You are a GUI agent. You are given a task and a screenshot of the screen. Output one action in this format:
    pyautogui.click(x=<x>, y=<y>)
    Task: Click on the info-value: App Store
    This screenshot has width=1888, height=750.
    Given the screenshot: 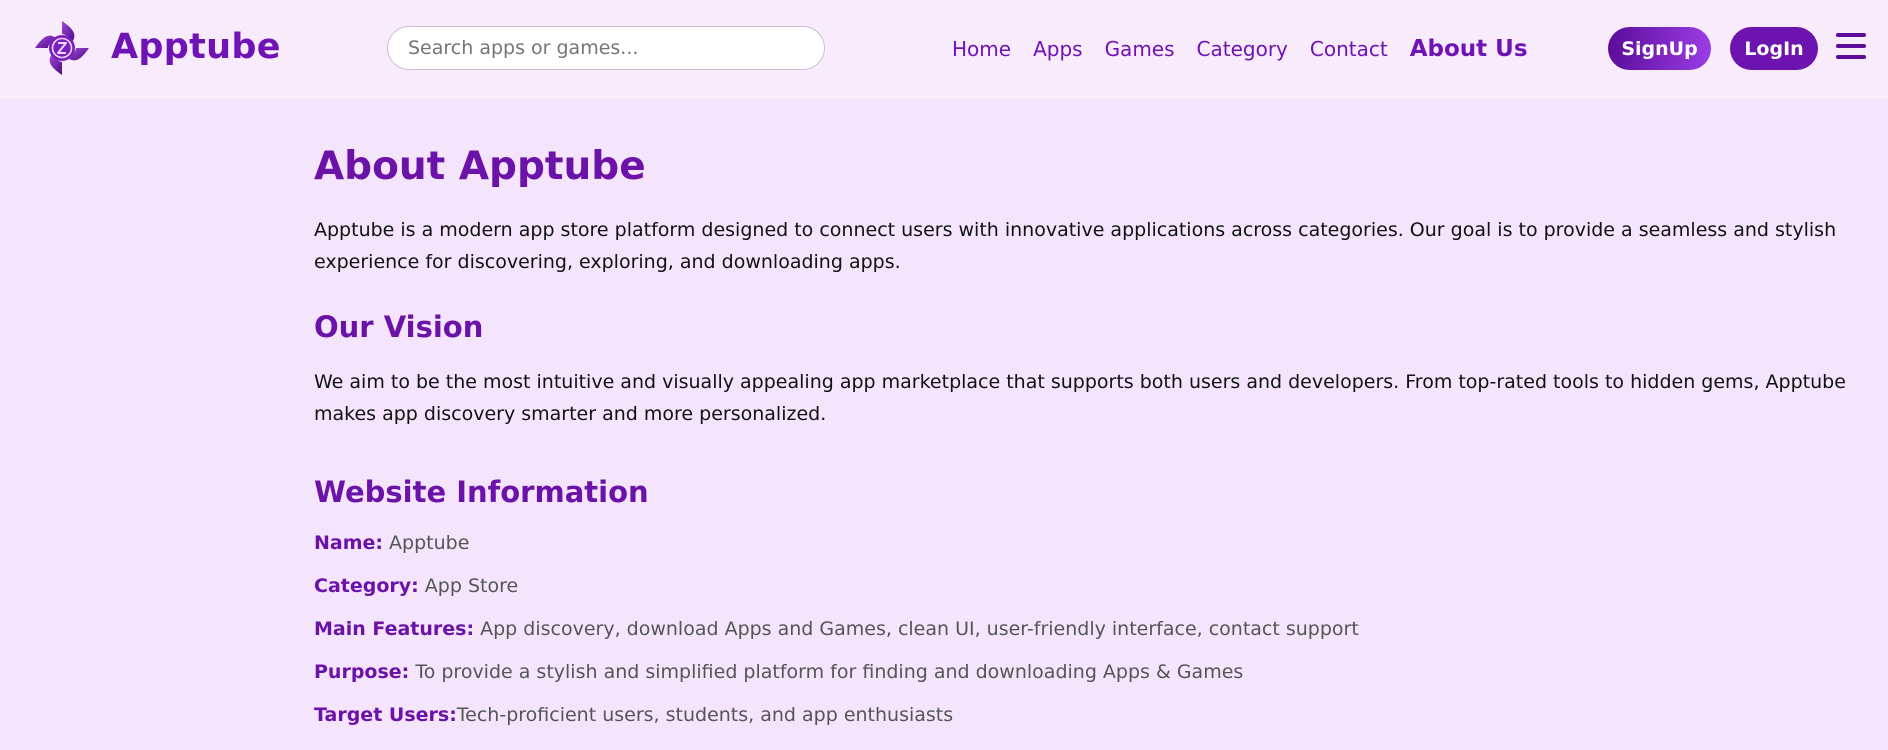 What is the action you would take?
    pyautogui.click(x=468, y=586)
    